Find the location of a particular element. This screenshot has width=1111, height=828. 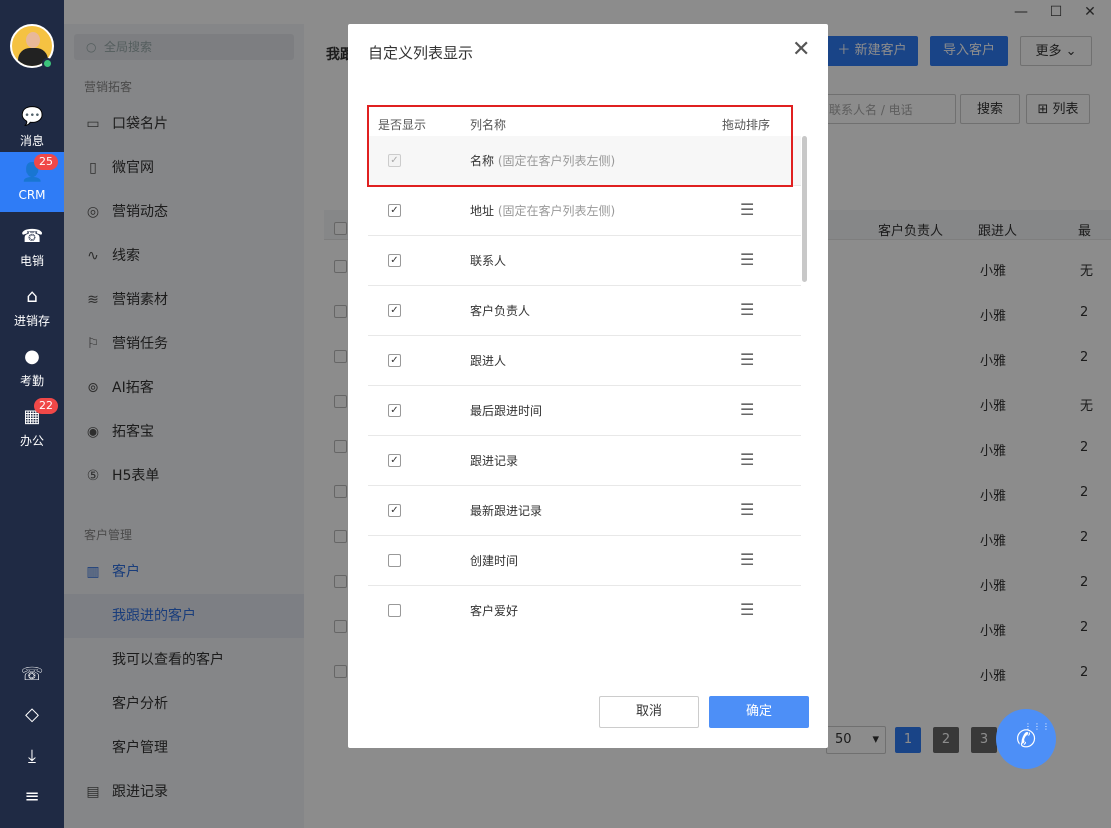

column-name: 跟进人 is located at coordinates (488, 361).